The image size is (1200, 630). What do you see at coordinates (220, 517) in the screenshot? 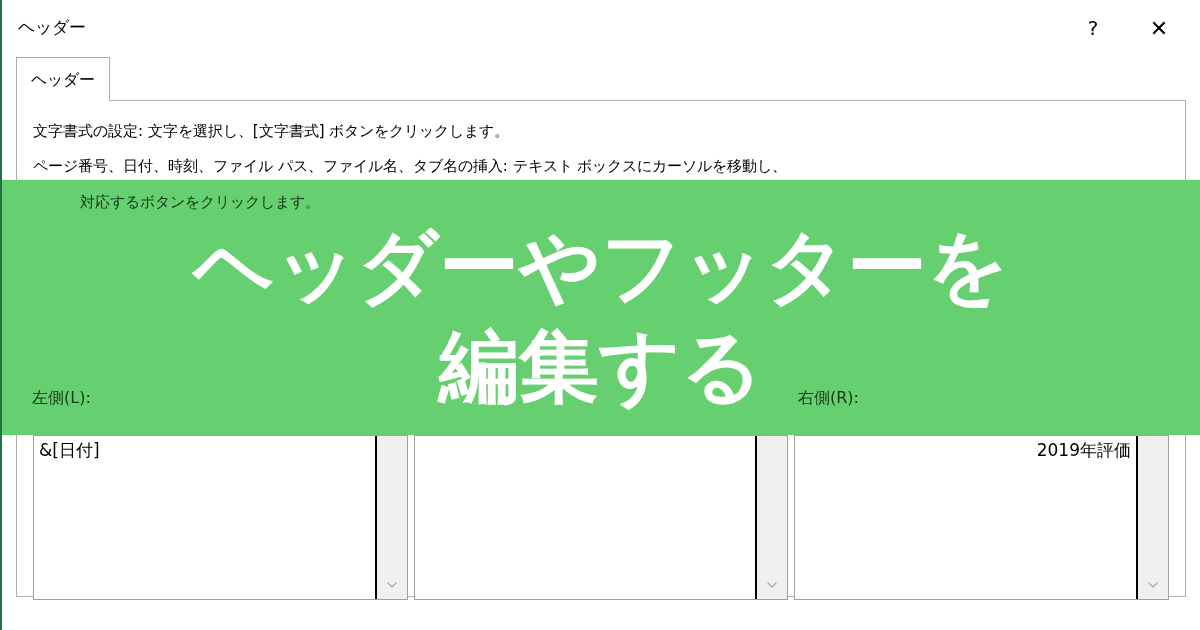
I see `text-area: &[日付]` at bounding box center [220, 517].